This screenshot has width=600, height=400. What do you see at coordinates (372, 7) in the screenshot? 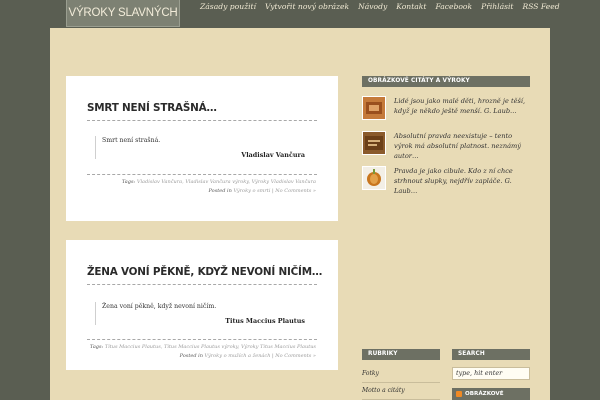
I see `nav-item-guides: Návody` at bounding box center [372, 7].